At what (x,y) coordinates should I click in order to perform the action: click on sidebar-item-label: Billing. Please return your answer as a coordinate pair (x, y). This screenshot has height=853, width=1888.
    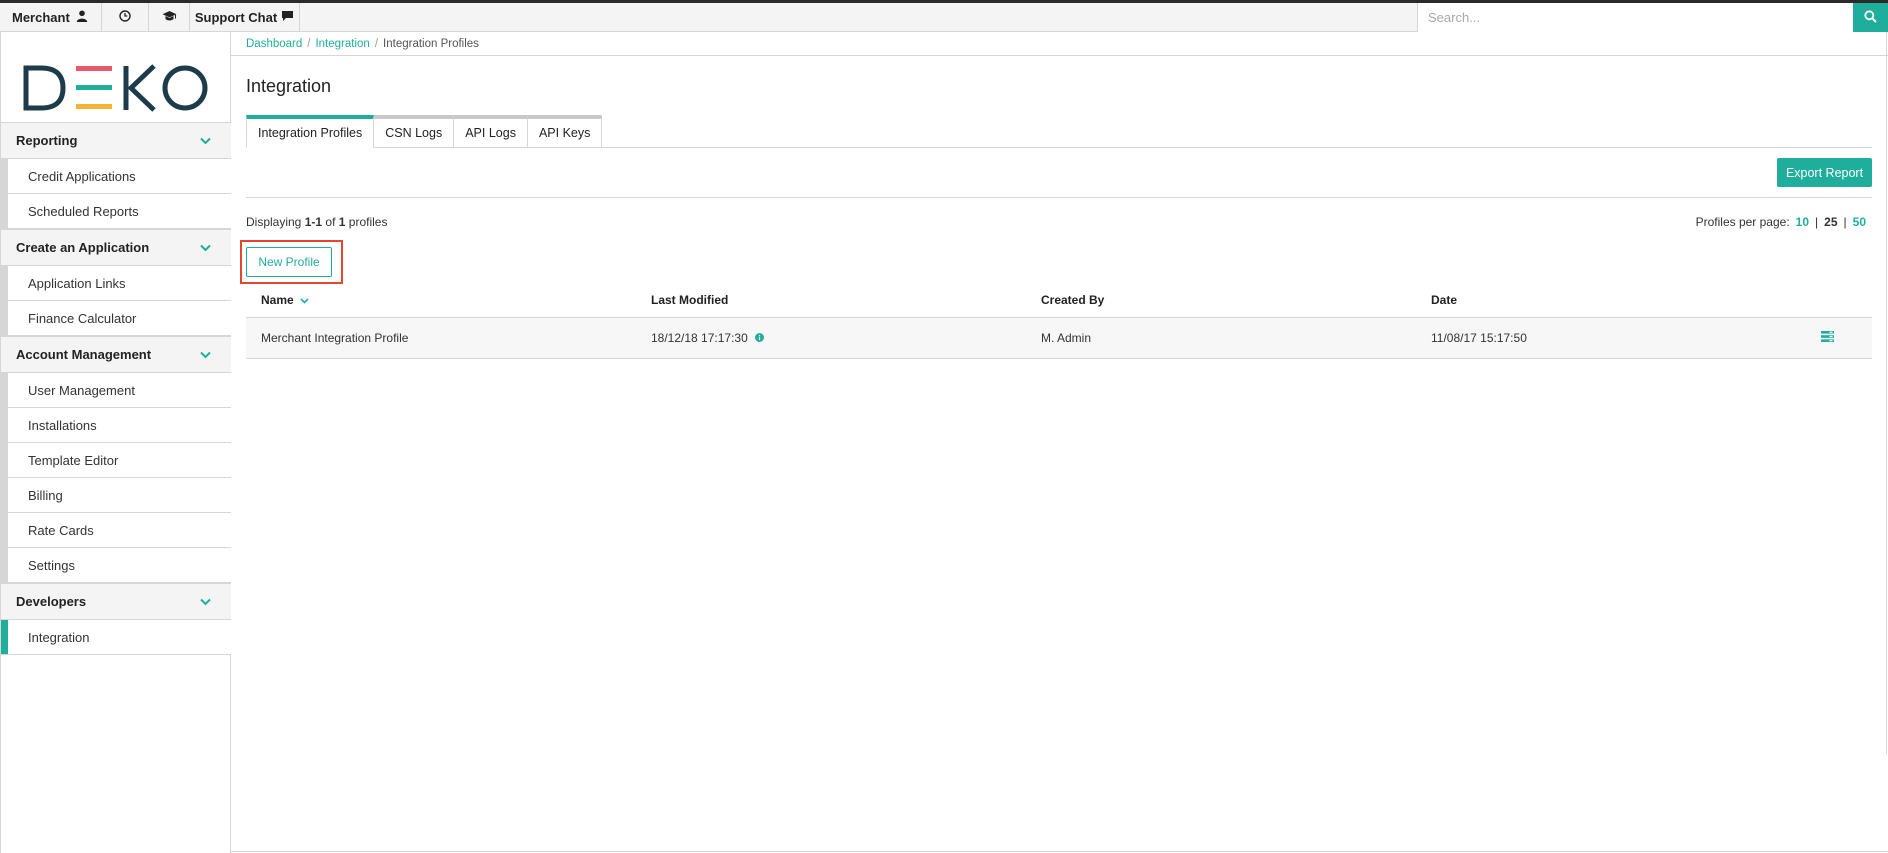
    Looking at the image, I should click on (45, 495).